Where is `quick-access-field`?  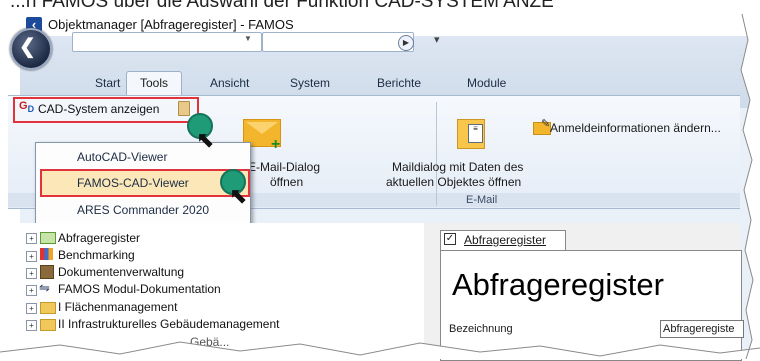 quick-access-field is located at coordinates (338, 42).